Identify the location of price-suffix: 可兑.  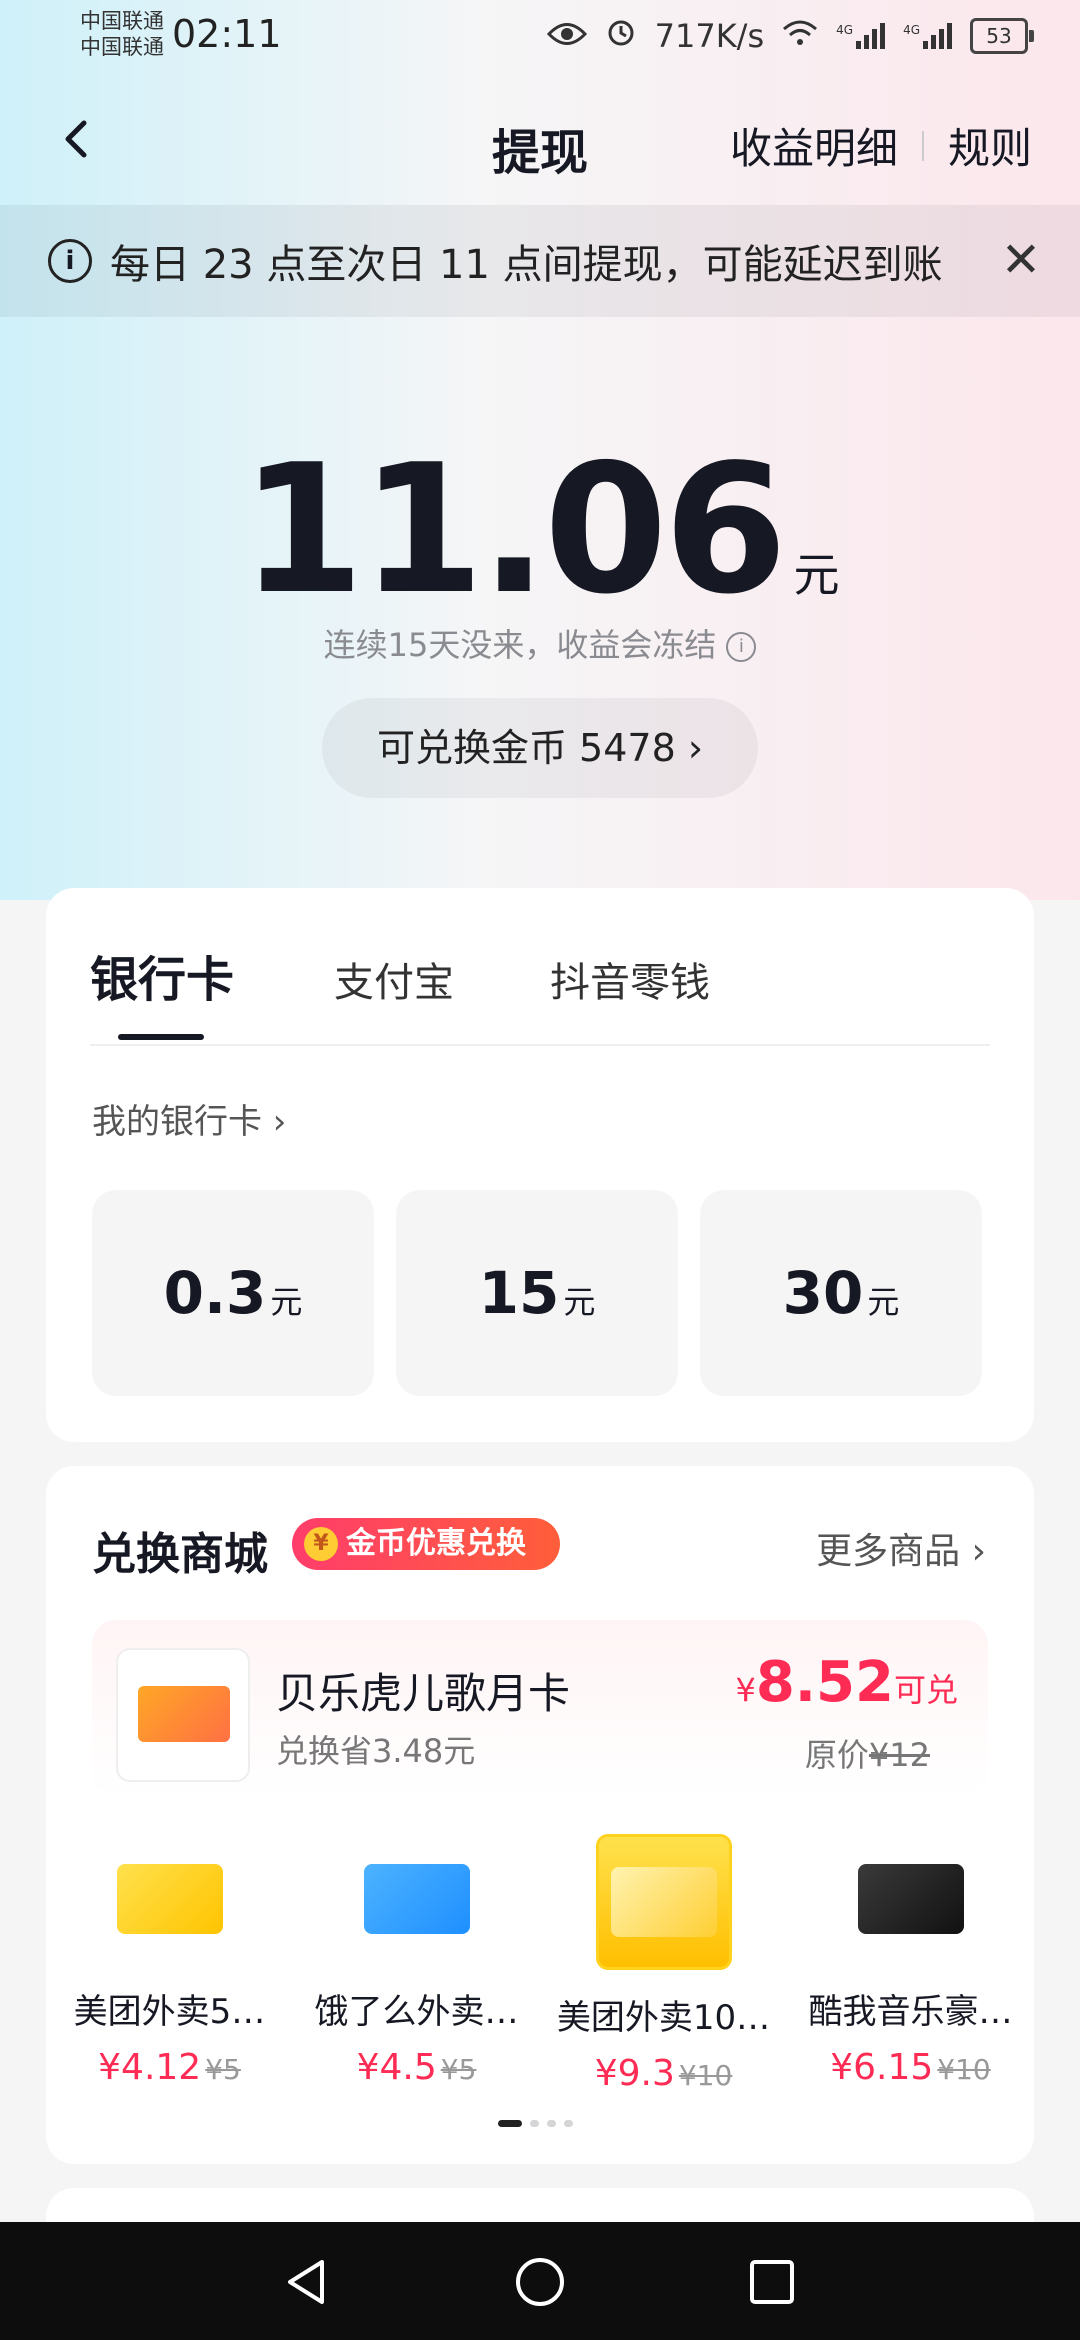
(925, 1690).